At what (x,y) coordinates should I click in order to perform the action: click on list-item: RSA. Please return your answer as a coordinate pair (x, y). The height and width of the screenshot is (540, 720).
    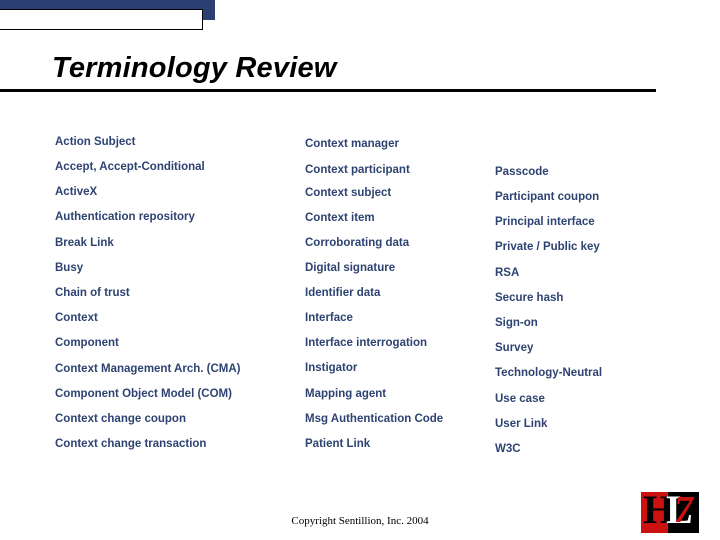
    Looking at the image, I should click on (507, 272).